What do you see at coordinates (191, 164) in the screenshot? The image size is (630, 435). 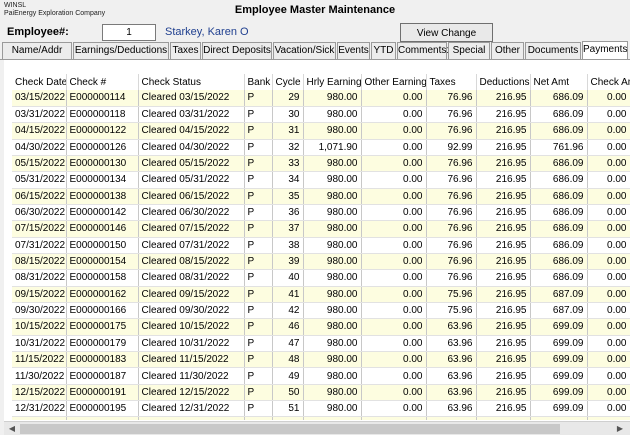 I see `table-cell: Cleared 05/15/2022` at bounding box center [191, 164].